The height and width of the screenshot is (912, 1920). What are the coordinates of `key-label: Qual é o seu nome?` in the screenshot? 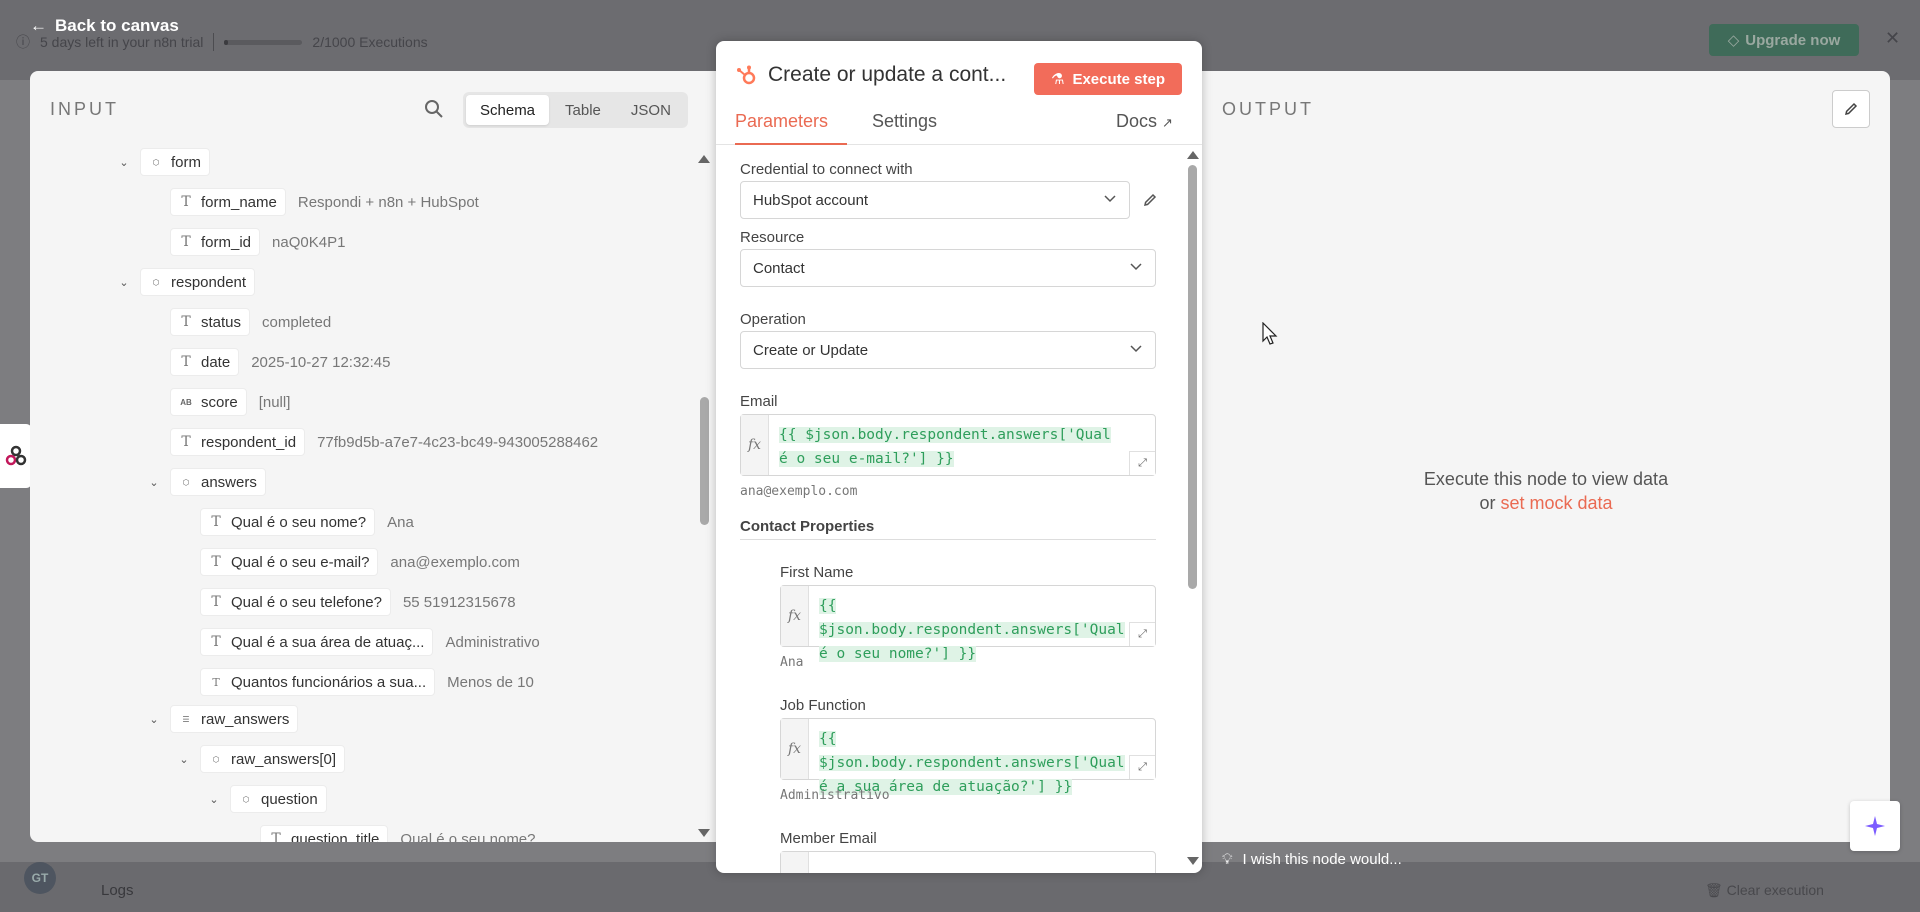 It's located at (299, 522).